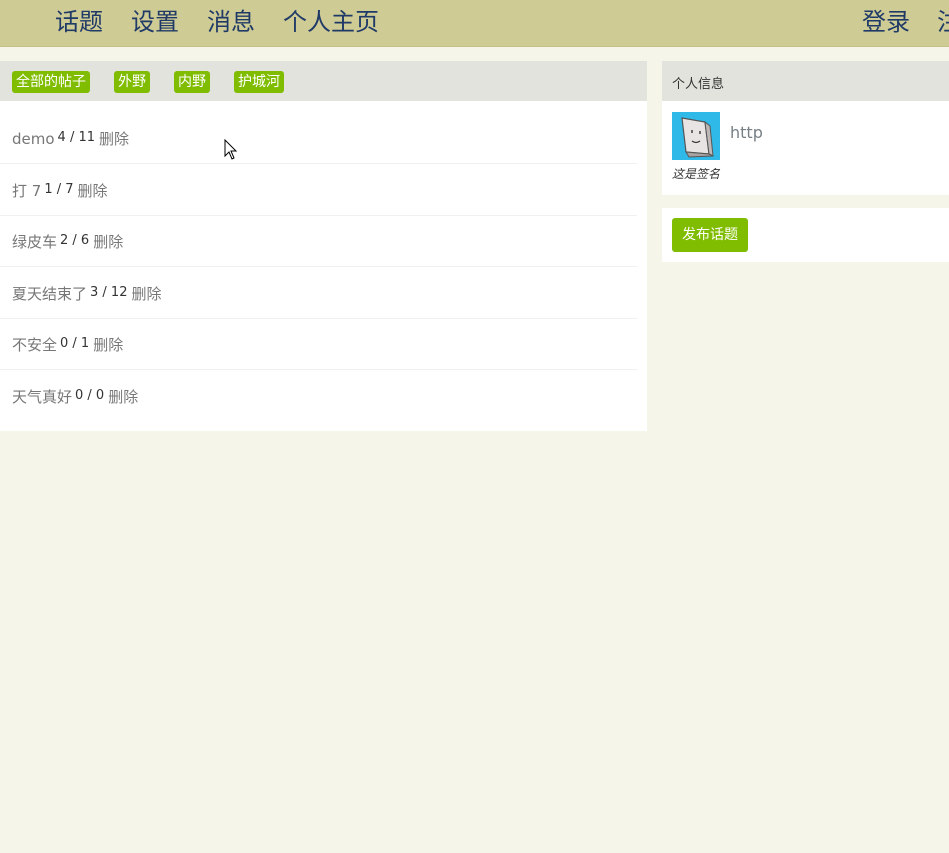 This screenshot has height=853, width=949. I want to click on nav-login-link: 登录, so click(886, 22).